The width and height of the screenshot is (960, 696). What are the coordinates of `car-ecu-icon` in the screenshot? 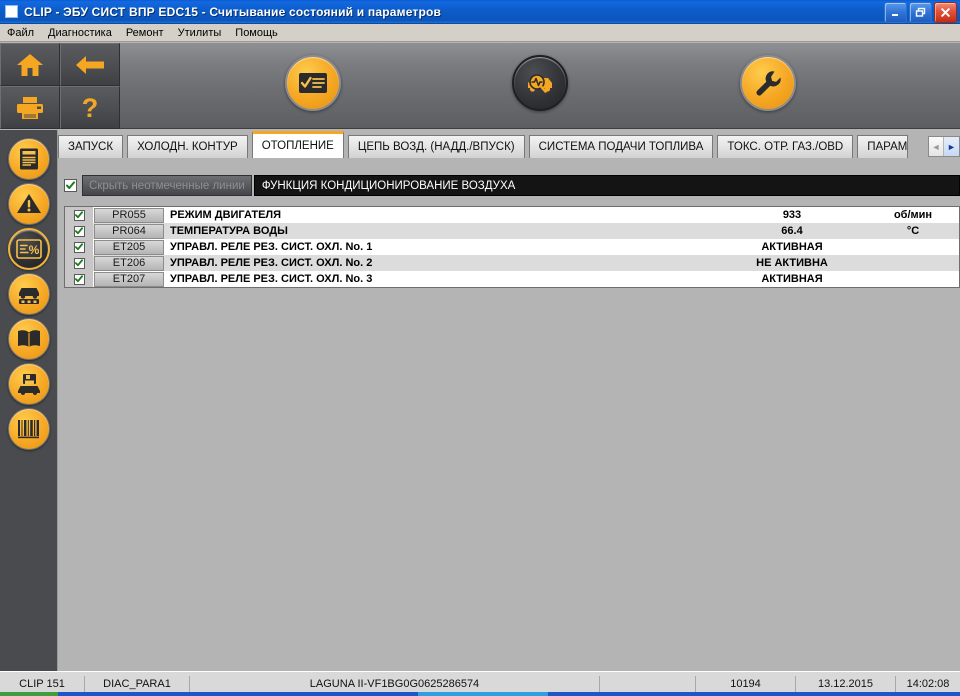 It's located at (29, 296).